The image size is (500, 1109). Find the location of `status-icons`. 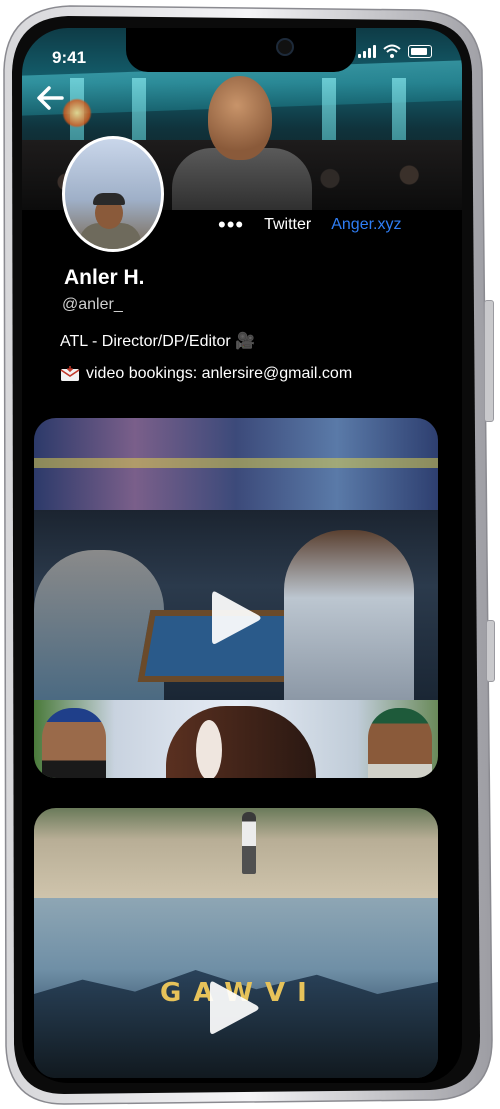

status-icons is located at coordinates (395, 51).